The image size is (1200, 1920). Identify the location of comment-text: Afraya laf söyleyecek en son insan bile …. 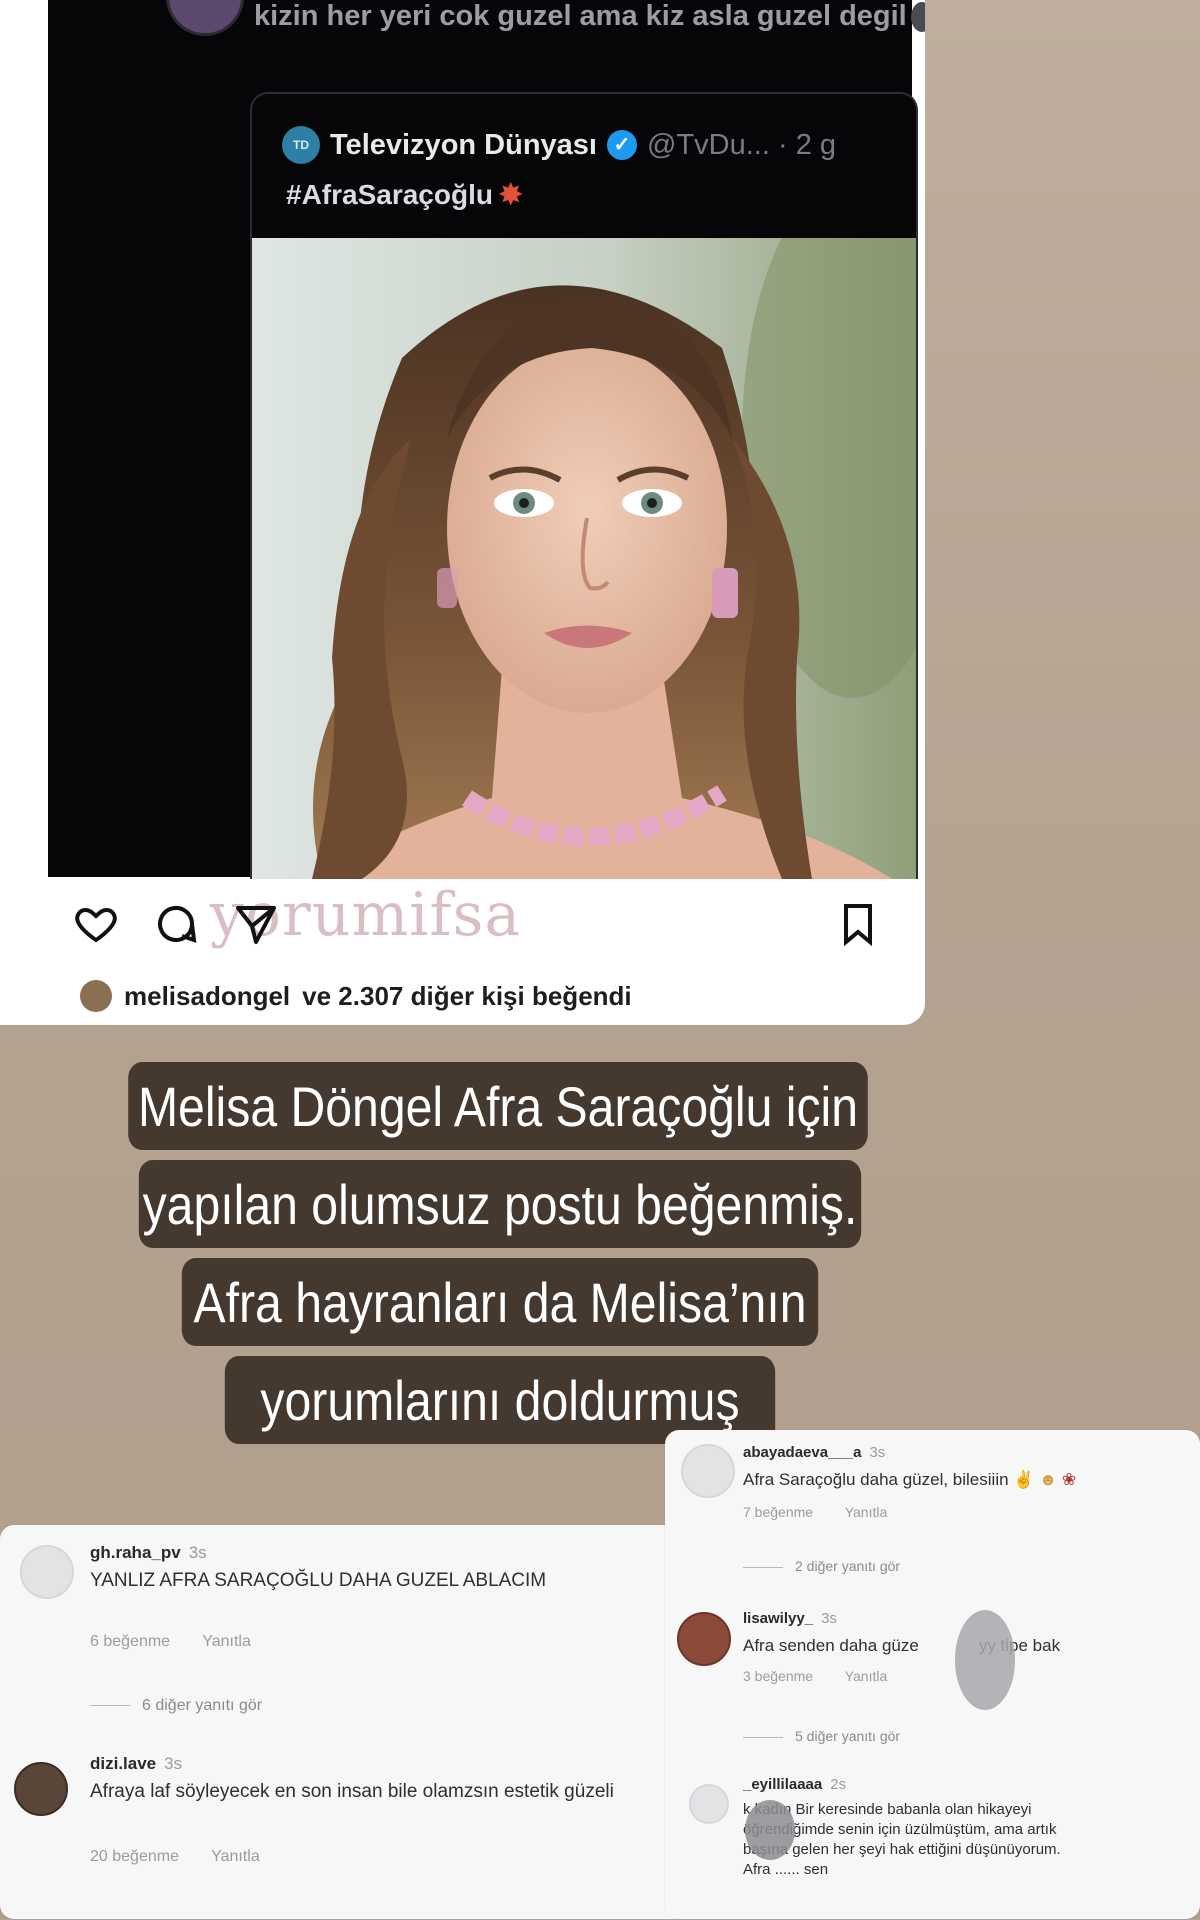
(352, 1791).